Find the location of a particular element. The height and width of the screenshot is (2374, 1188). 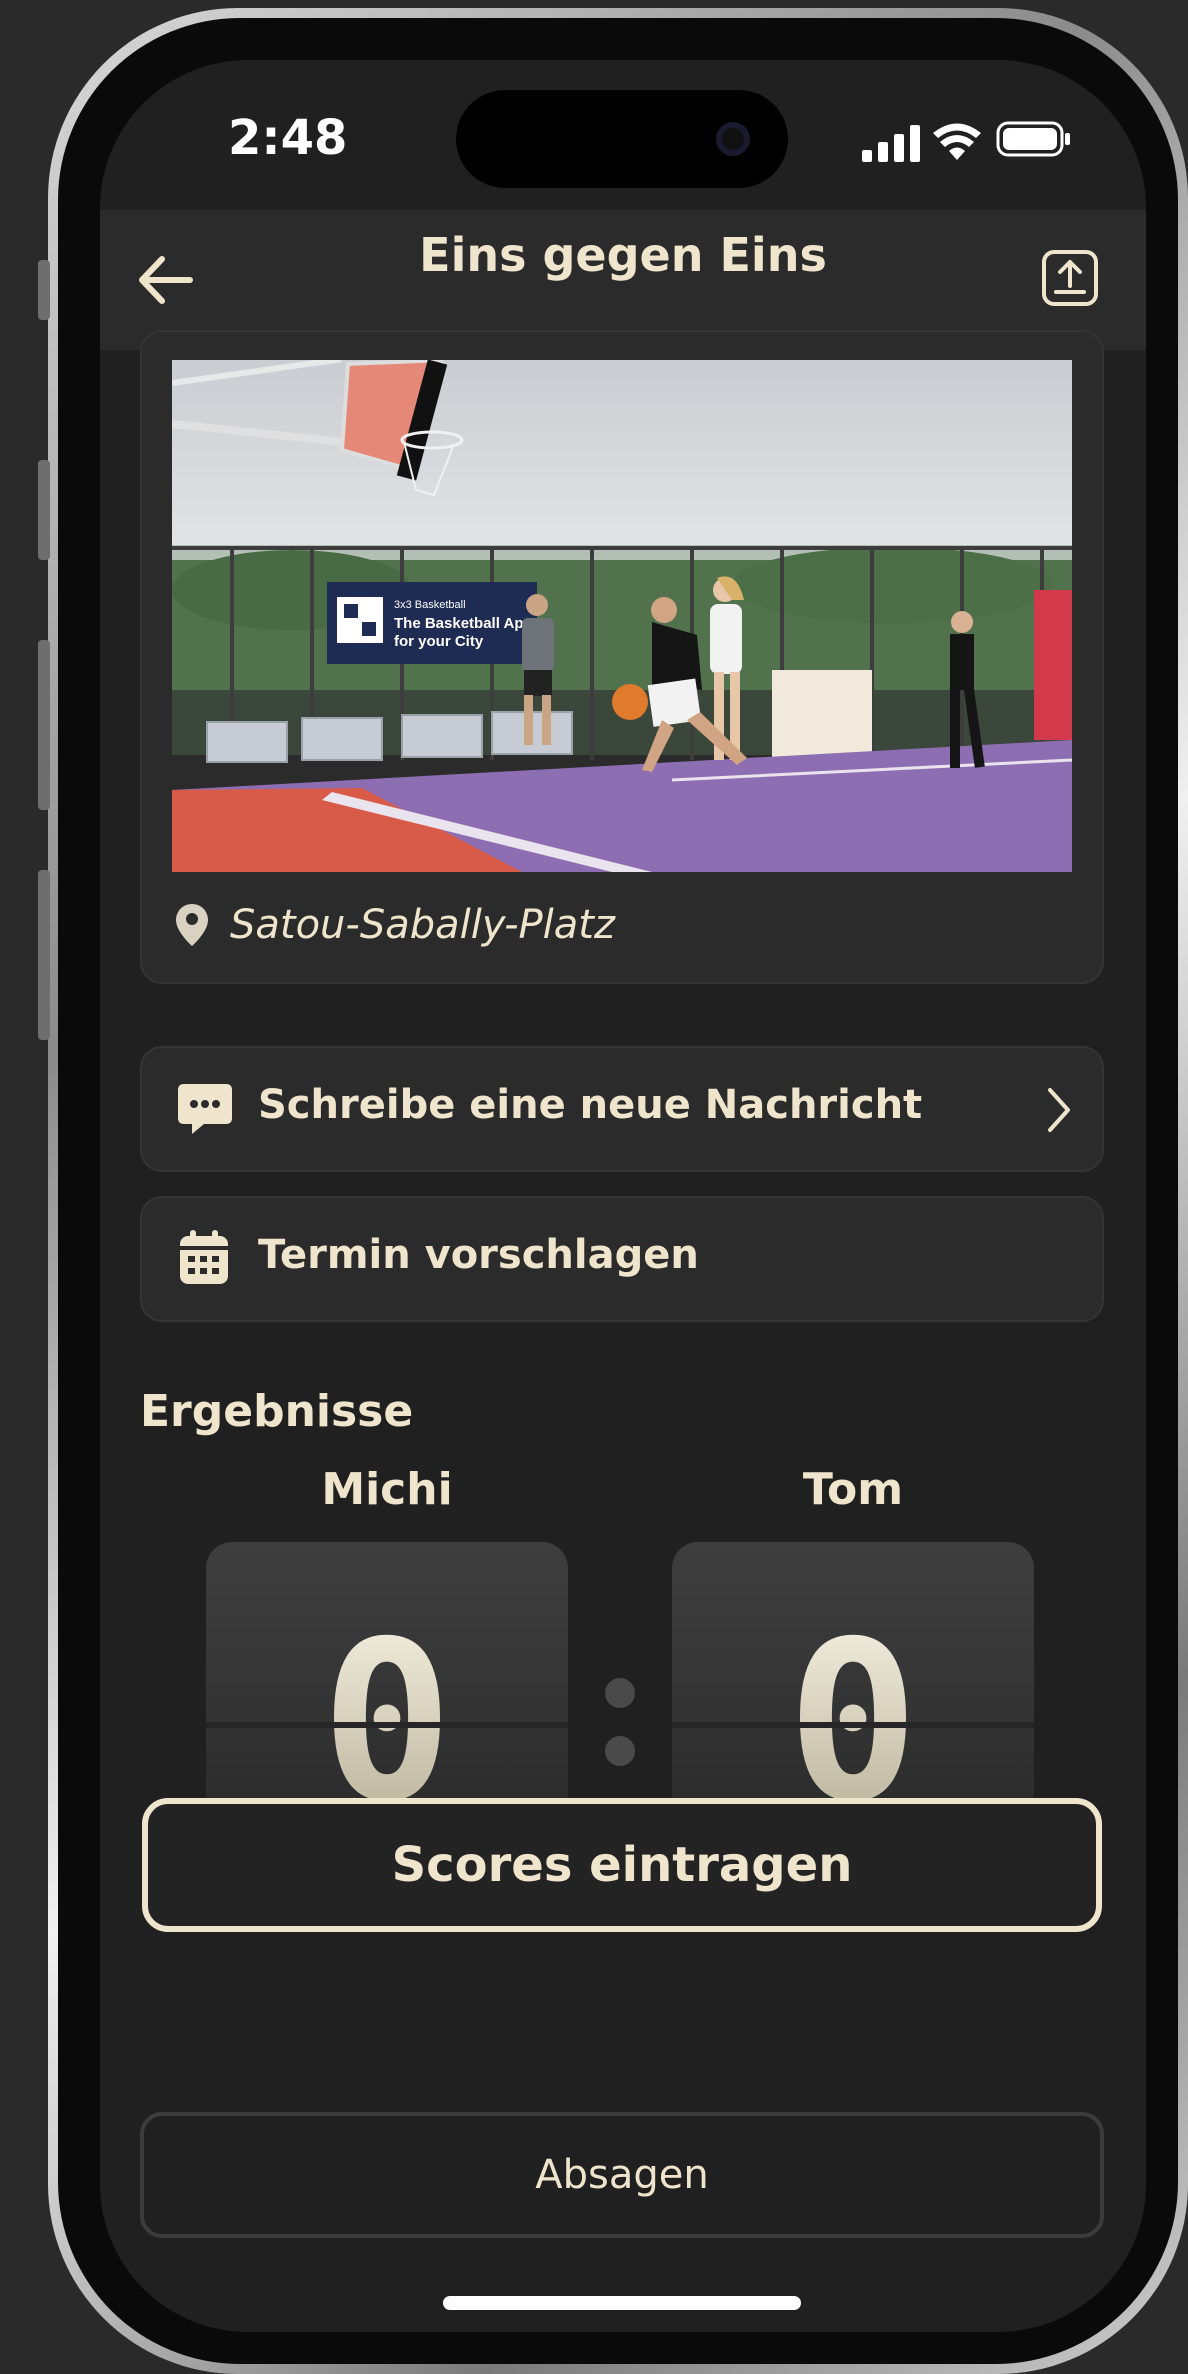

banner-line-2: for your City is located at coordinates (439, 641).